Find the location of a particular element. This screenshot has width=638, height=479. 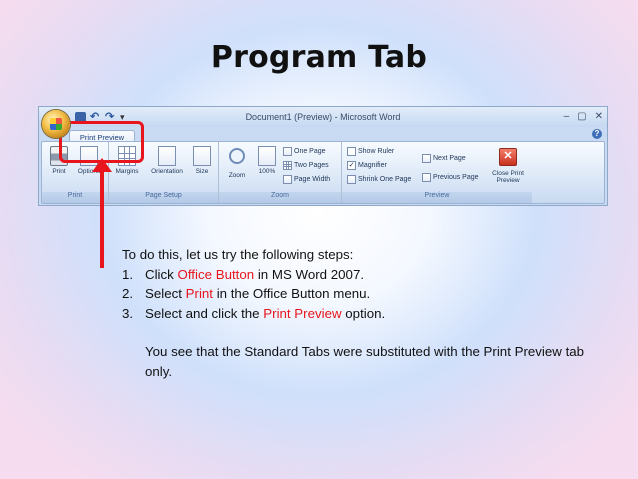

zoom-100-button: 100% is located at coordinates (267, 160).